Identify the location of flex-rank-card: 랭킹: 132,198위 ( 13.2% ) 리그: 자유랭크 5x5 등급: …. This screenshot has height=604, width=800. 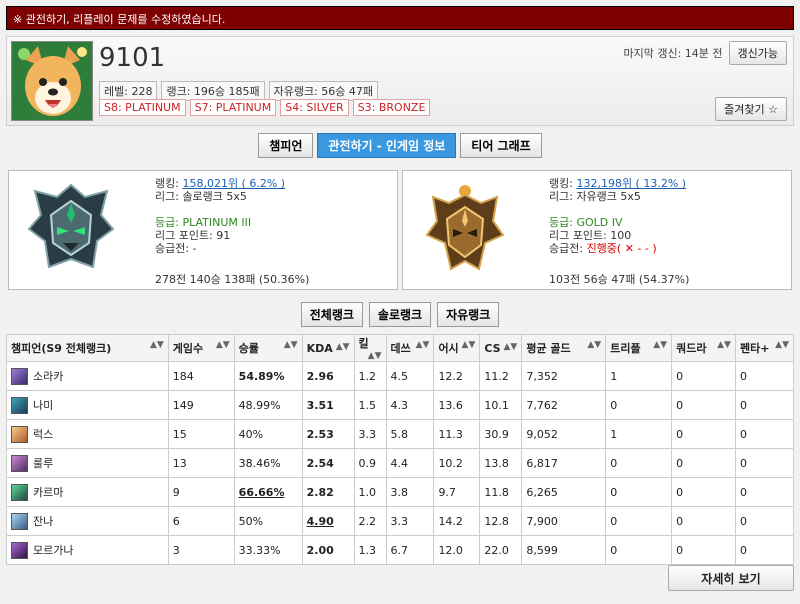
(597, 230).